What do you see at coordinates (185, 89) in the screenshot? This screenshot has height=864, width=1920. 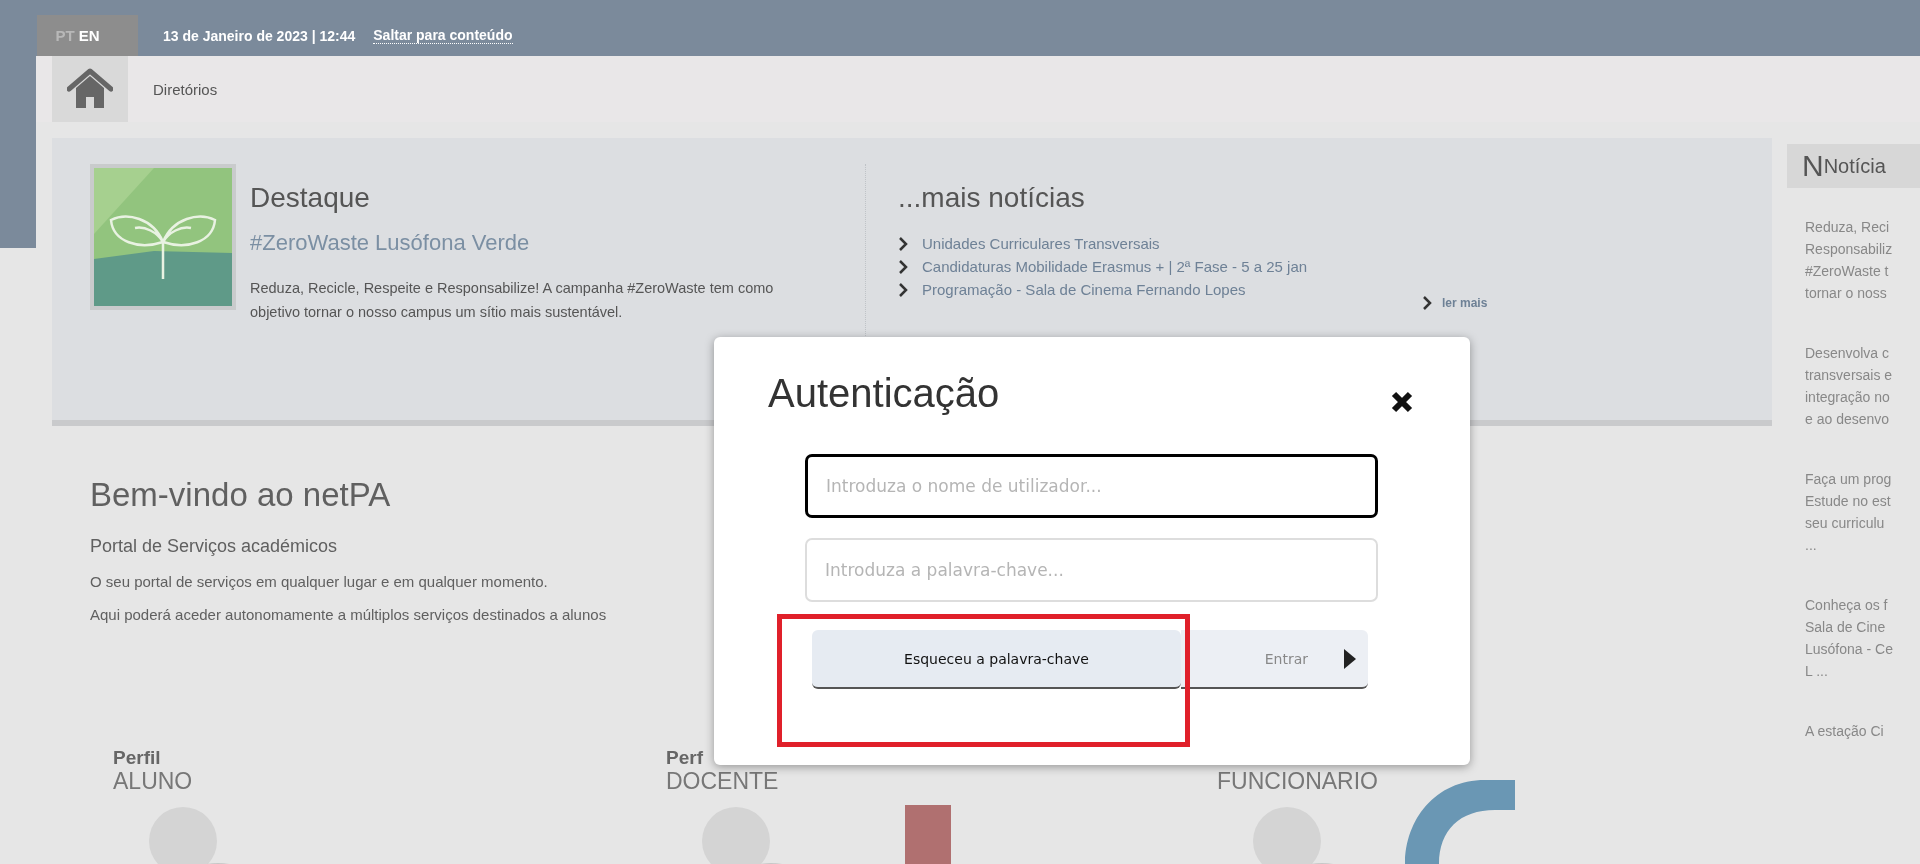 I see `nav-link: Diretórios` at bounding box center [185, 89].